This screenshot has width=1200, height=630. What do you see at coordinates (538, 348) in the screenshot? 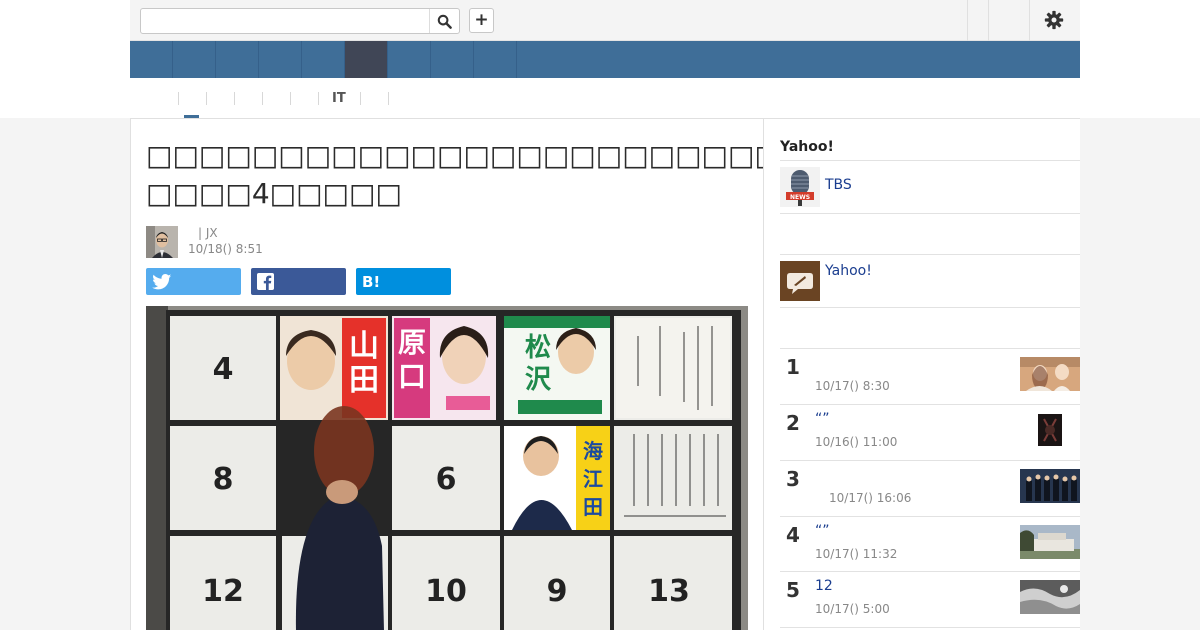
I see `svg-text: 松` at bounding box center [538, 348].